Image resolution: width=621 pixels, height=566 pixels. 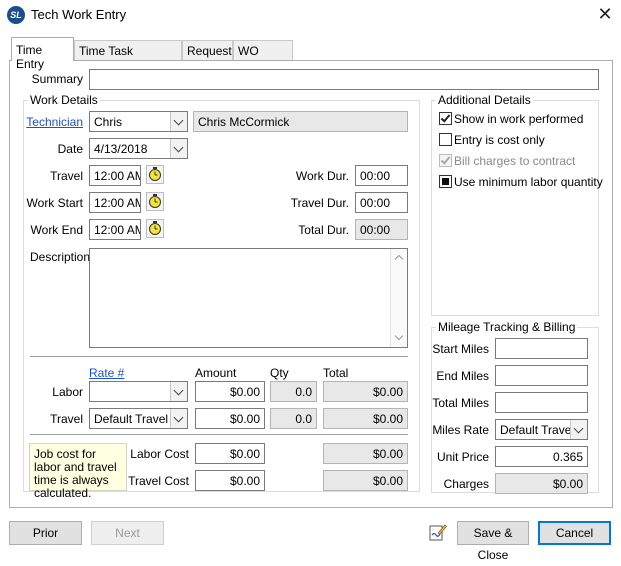 What do you see at coordinates (66, 176) in the screenshot?
I see `travel-time-label: Travel` at bounding box center [66, 176].